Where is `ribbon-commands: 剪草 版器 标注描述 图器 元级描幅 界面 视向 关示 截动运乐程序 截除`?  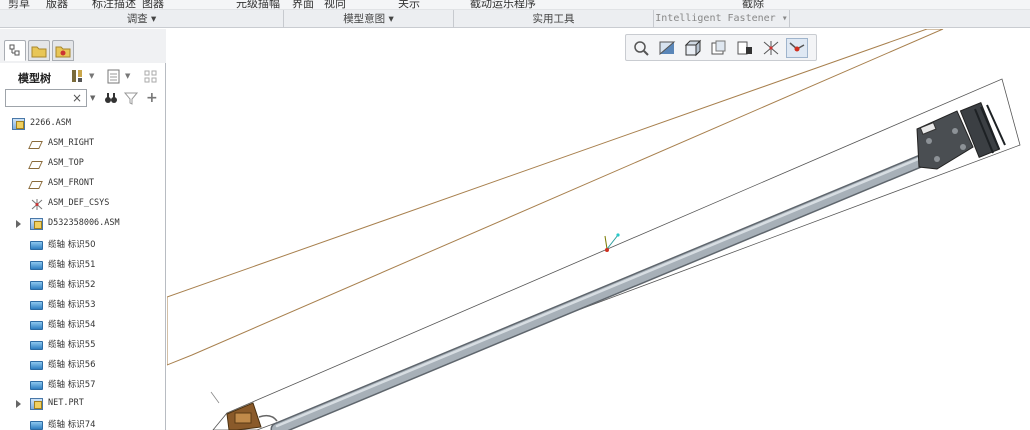 ribbon-commands: 剪草 版器 标注描述 图器 元级描幅 界面 视向 关示 截动运乐程序 截除 is located at coordinates (515, 5).